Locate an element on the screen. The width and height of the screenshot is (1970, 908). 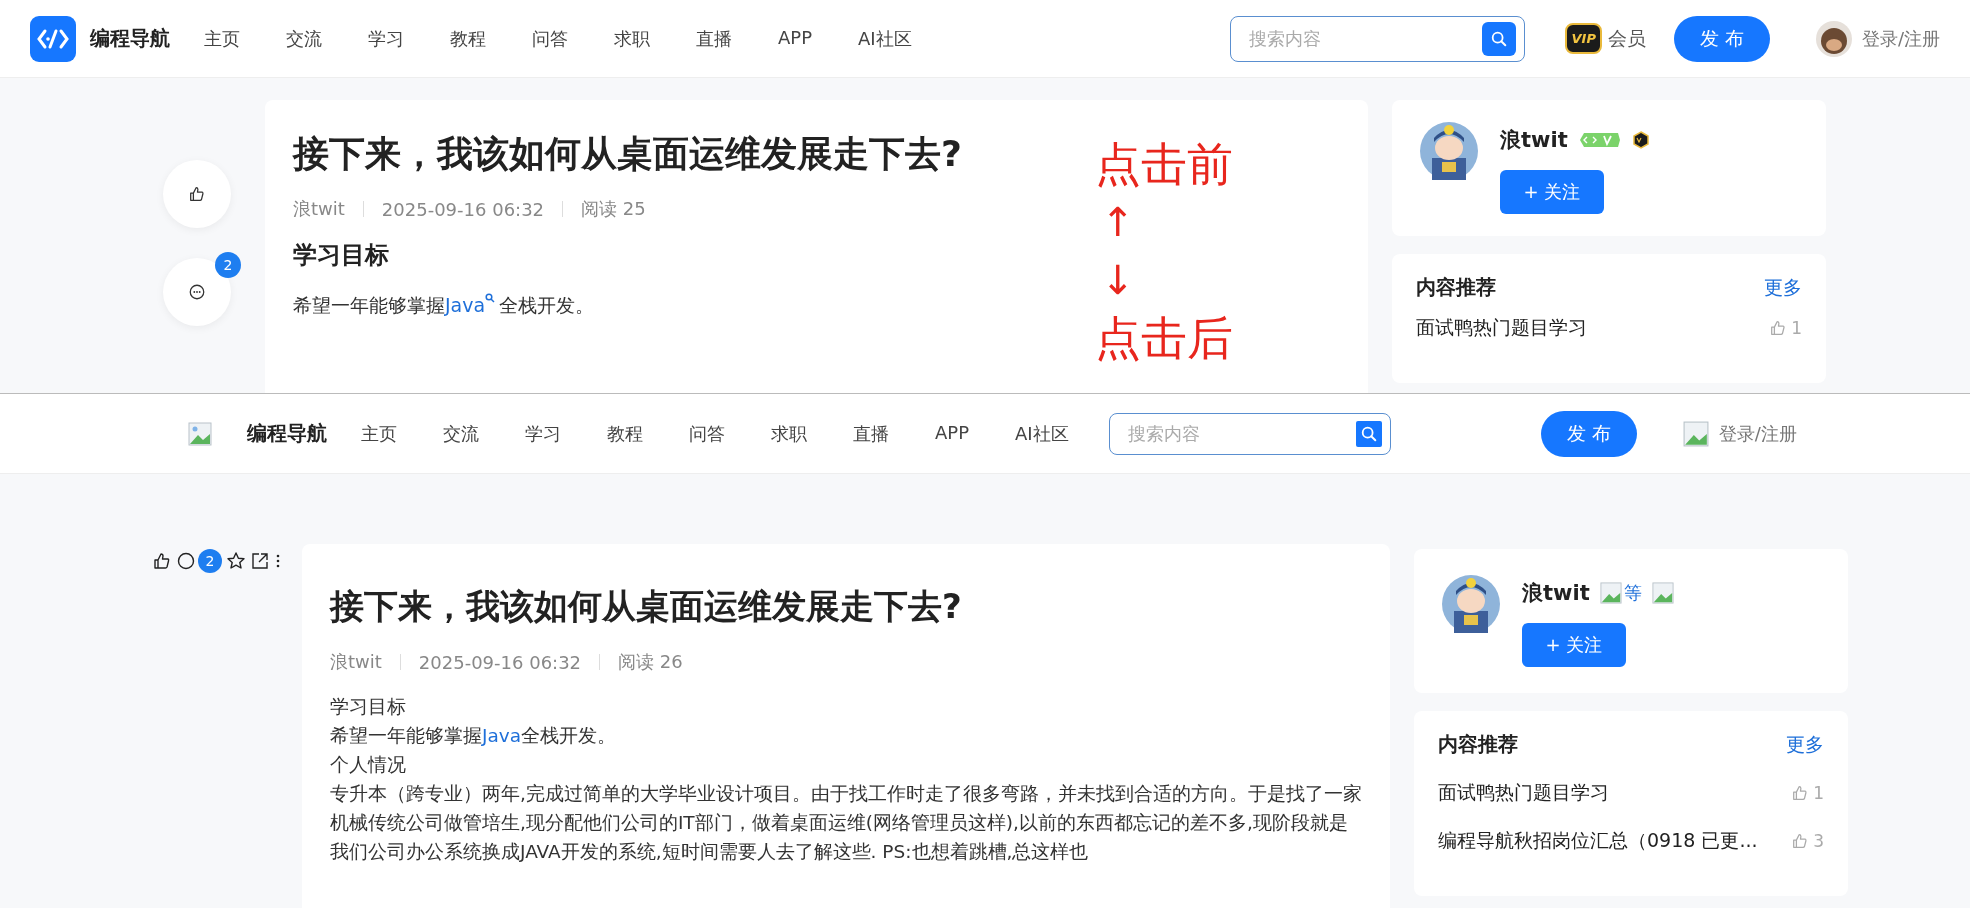
down-arrow-text: ↓ is located at coordinates (1117, 280).